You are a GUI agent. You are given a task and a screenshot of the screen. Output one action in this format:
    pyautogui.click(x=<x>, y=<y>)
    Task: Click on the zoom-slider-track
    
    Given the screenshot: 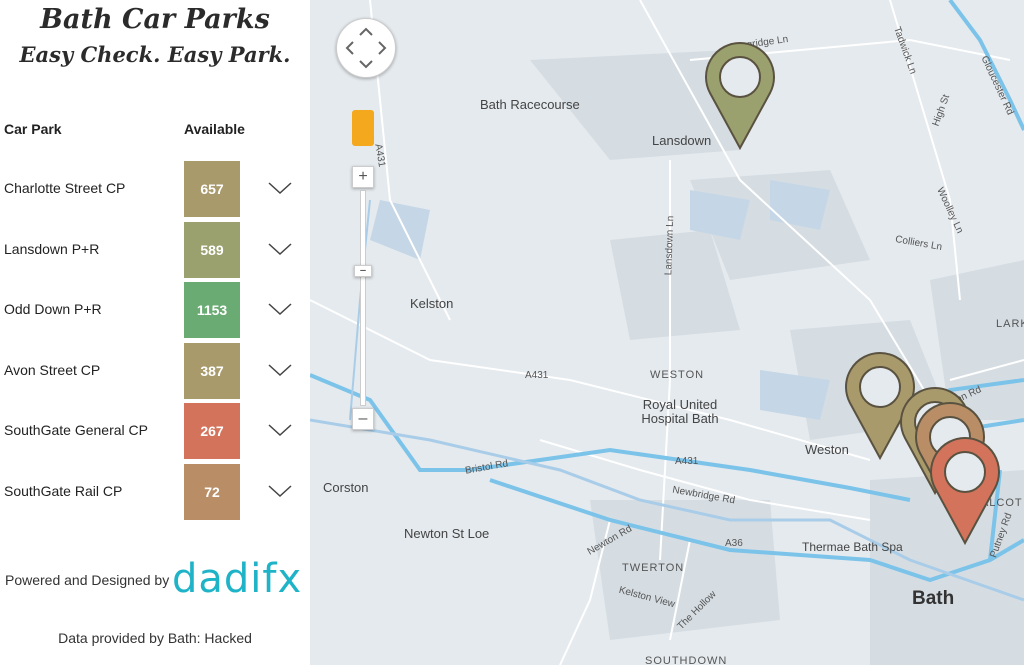 What is the action you would take?
    pyautogui.click(x=363, y=298)
    